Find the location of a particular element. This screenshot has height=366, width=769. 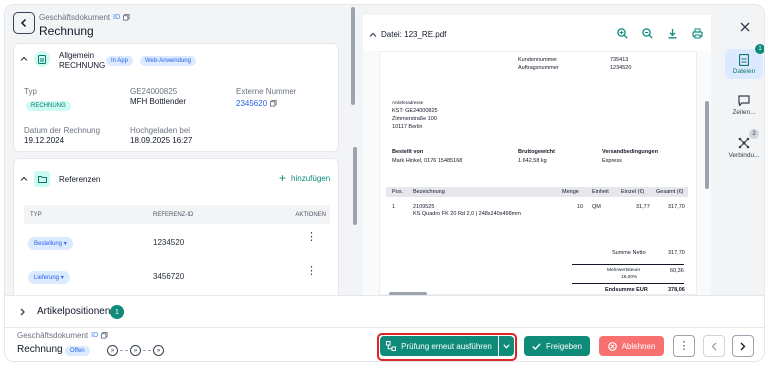

caret-down-icon: ▾ is located at coordinates (65, 244).